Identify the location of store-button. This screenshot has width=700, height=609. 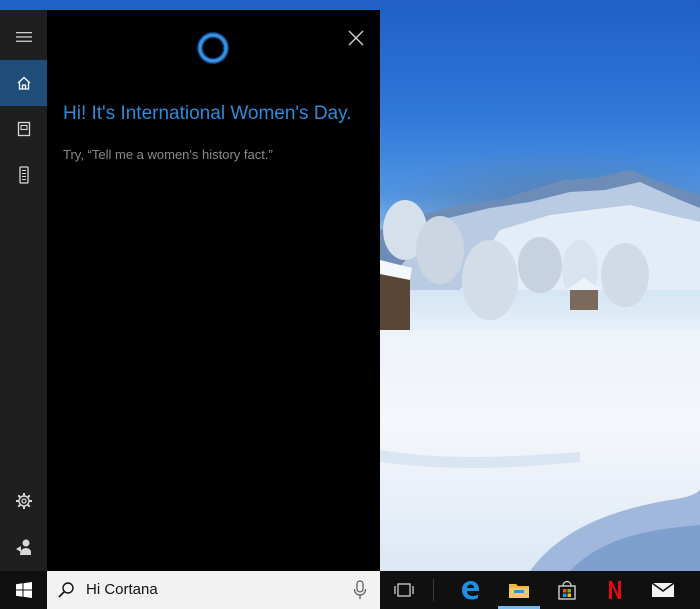
(567, 590).